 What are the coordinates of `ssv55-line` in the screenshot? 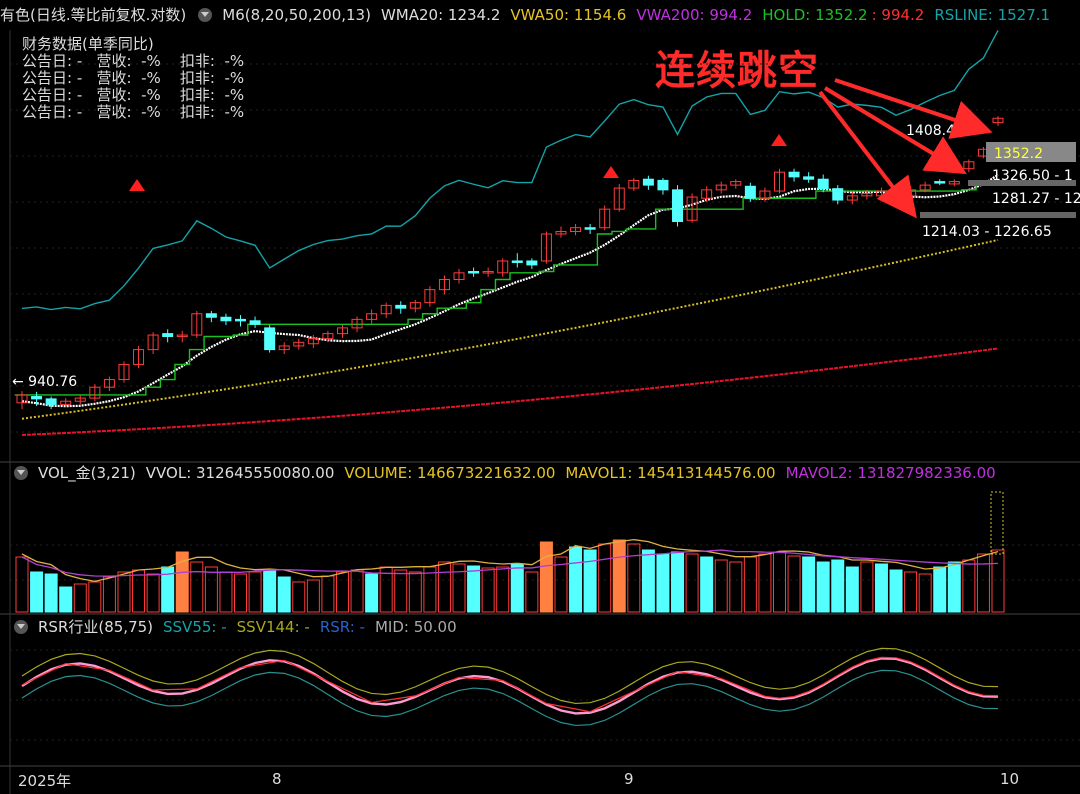 It's located at (510, 698).